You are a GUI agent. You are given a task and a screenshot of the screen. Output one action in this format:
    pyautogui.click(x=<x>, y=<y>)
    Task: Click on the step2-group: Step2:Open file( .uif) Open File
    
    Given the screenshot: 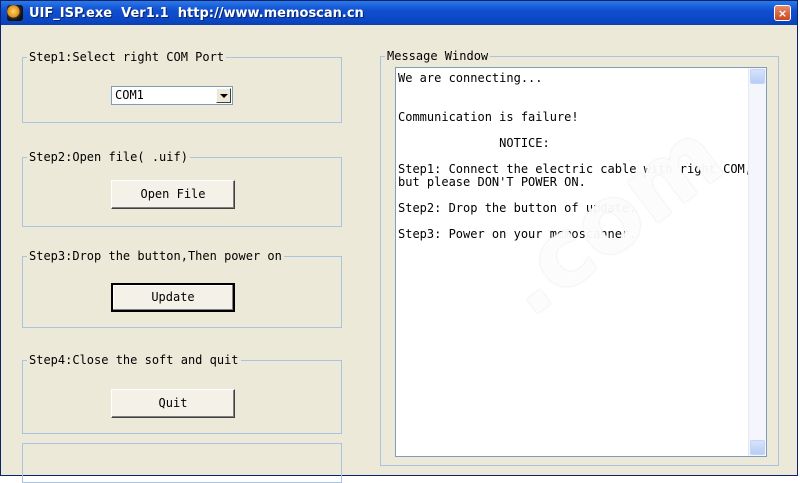 What is the action you would take?
    pyautogui.click(x=182, y=188)
    